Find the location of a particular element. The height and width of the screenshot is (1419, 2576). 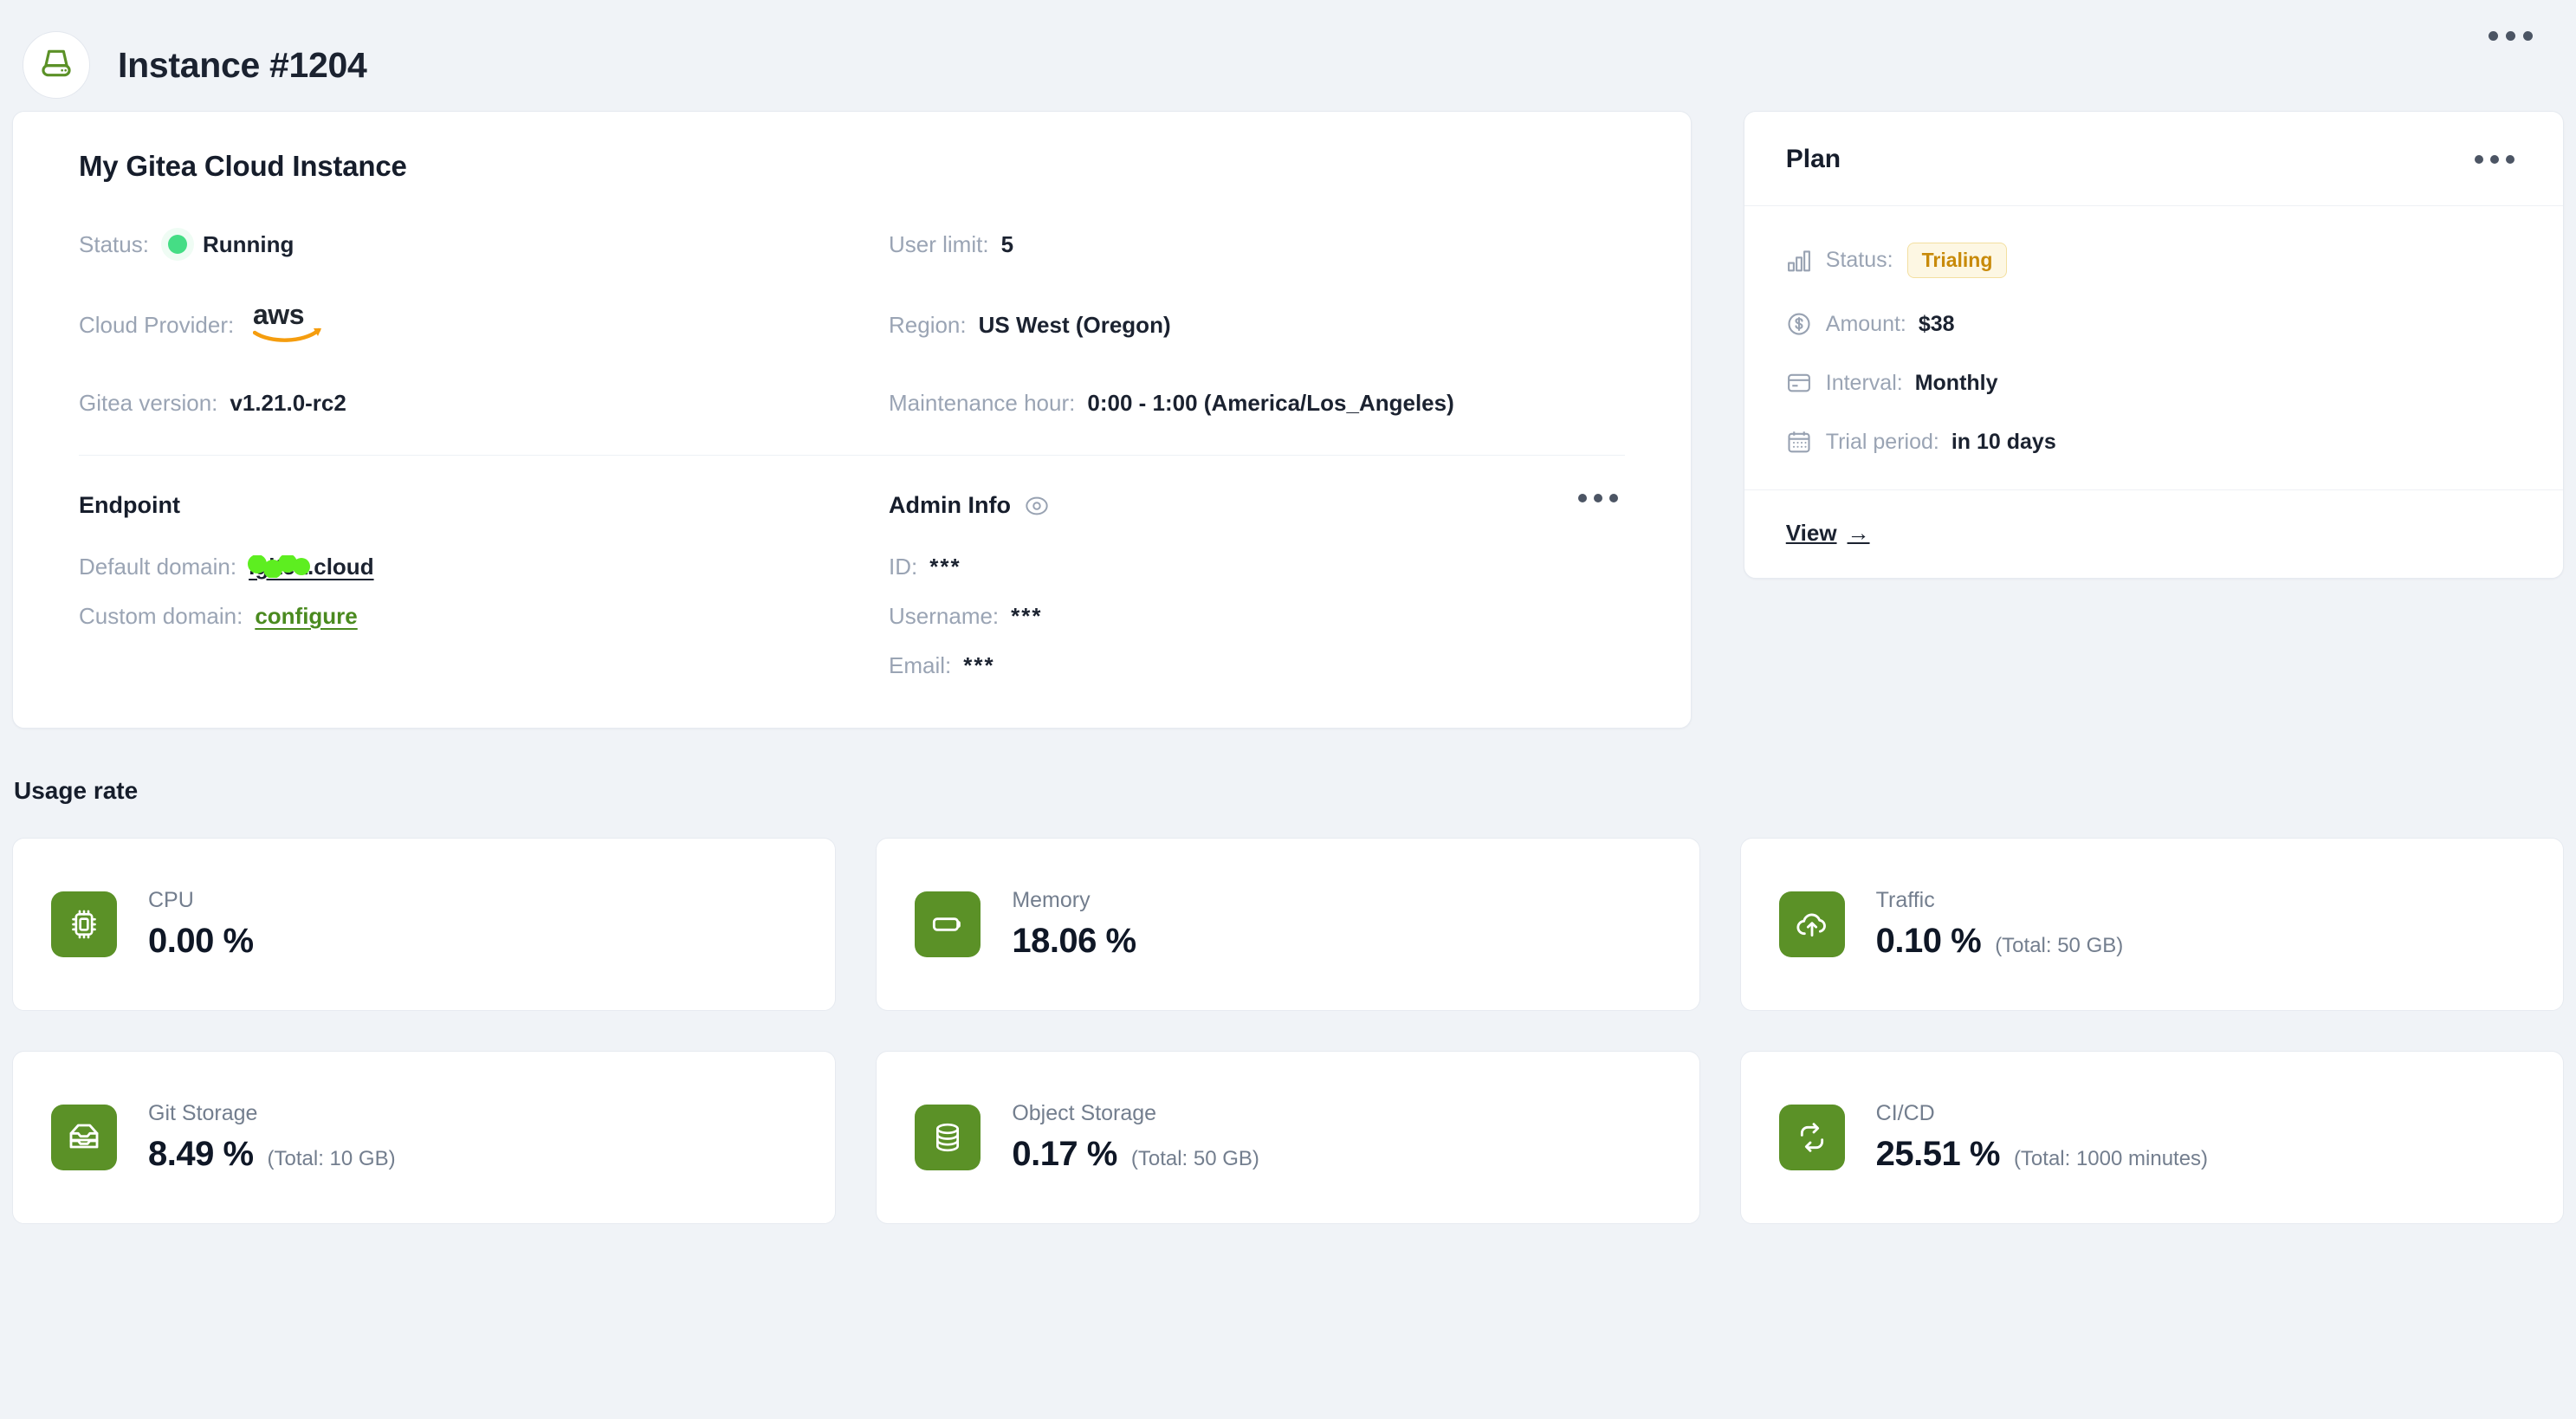

usage-total: (Total: 1000 minutes) is located at coordinates (2111, 1158).